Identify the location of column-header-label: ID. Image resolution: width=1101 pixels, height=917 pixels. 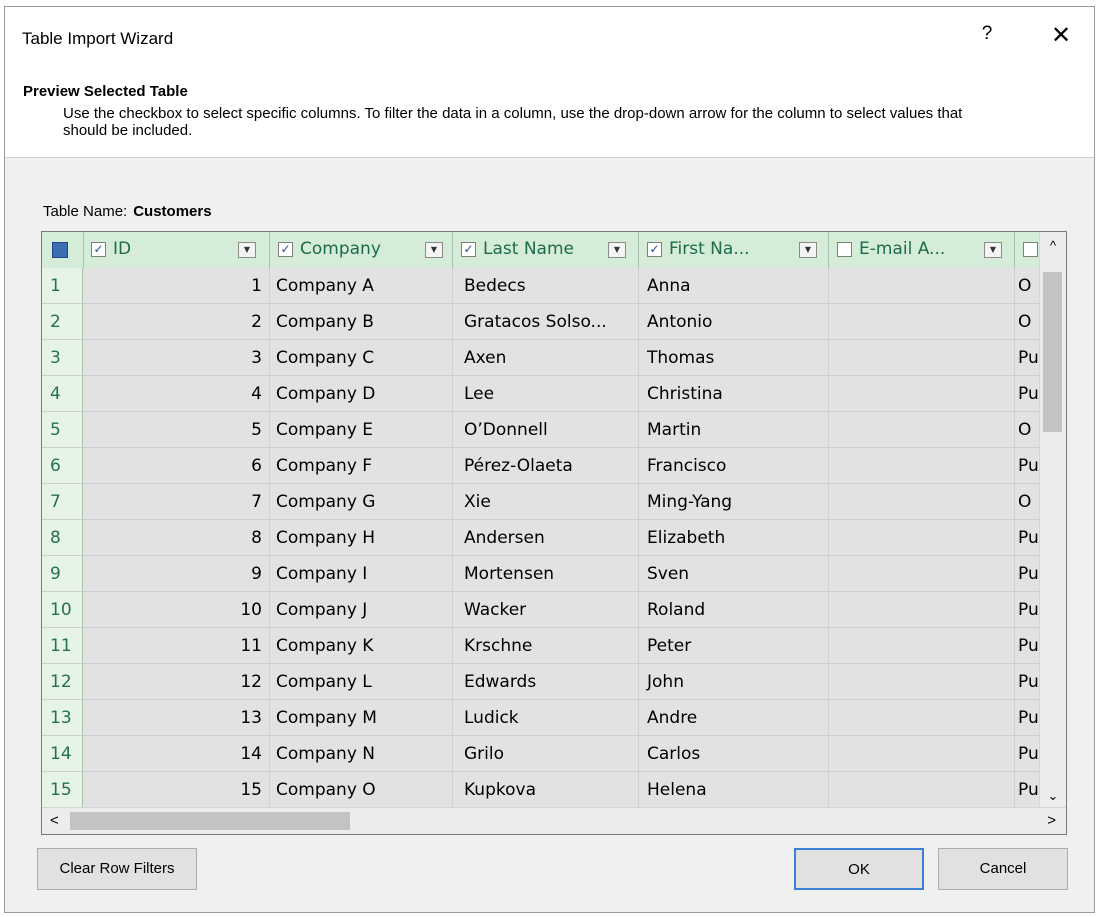
(122, 249).